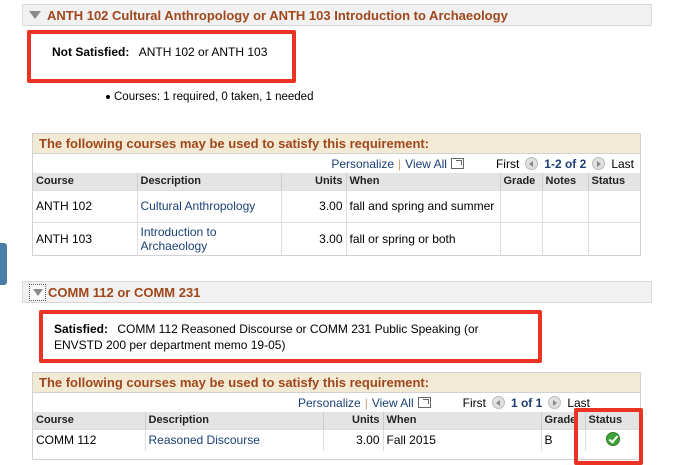 The height and width of the screenshot is (465, 687). Describe the element at coordinates (423, 238) in the screenshot. I see `course-when: fall or spring or both` at that location.